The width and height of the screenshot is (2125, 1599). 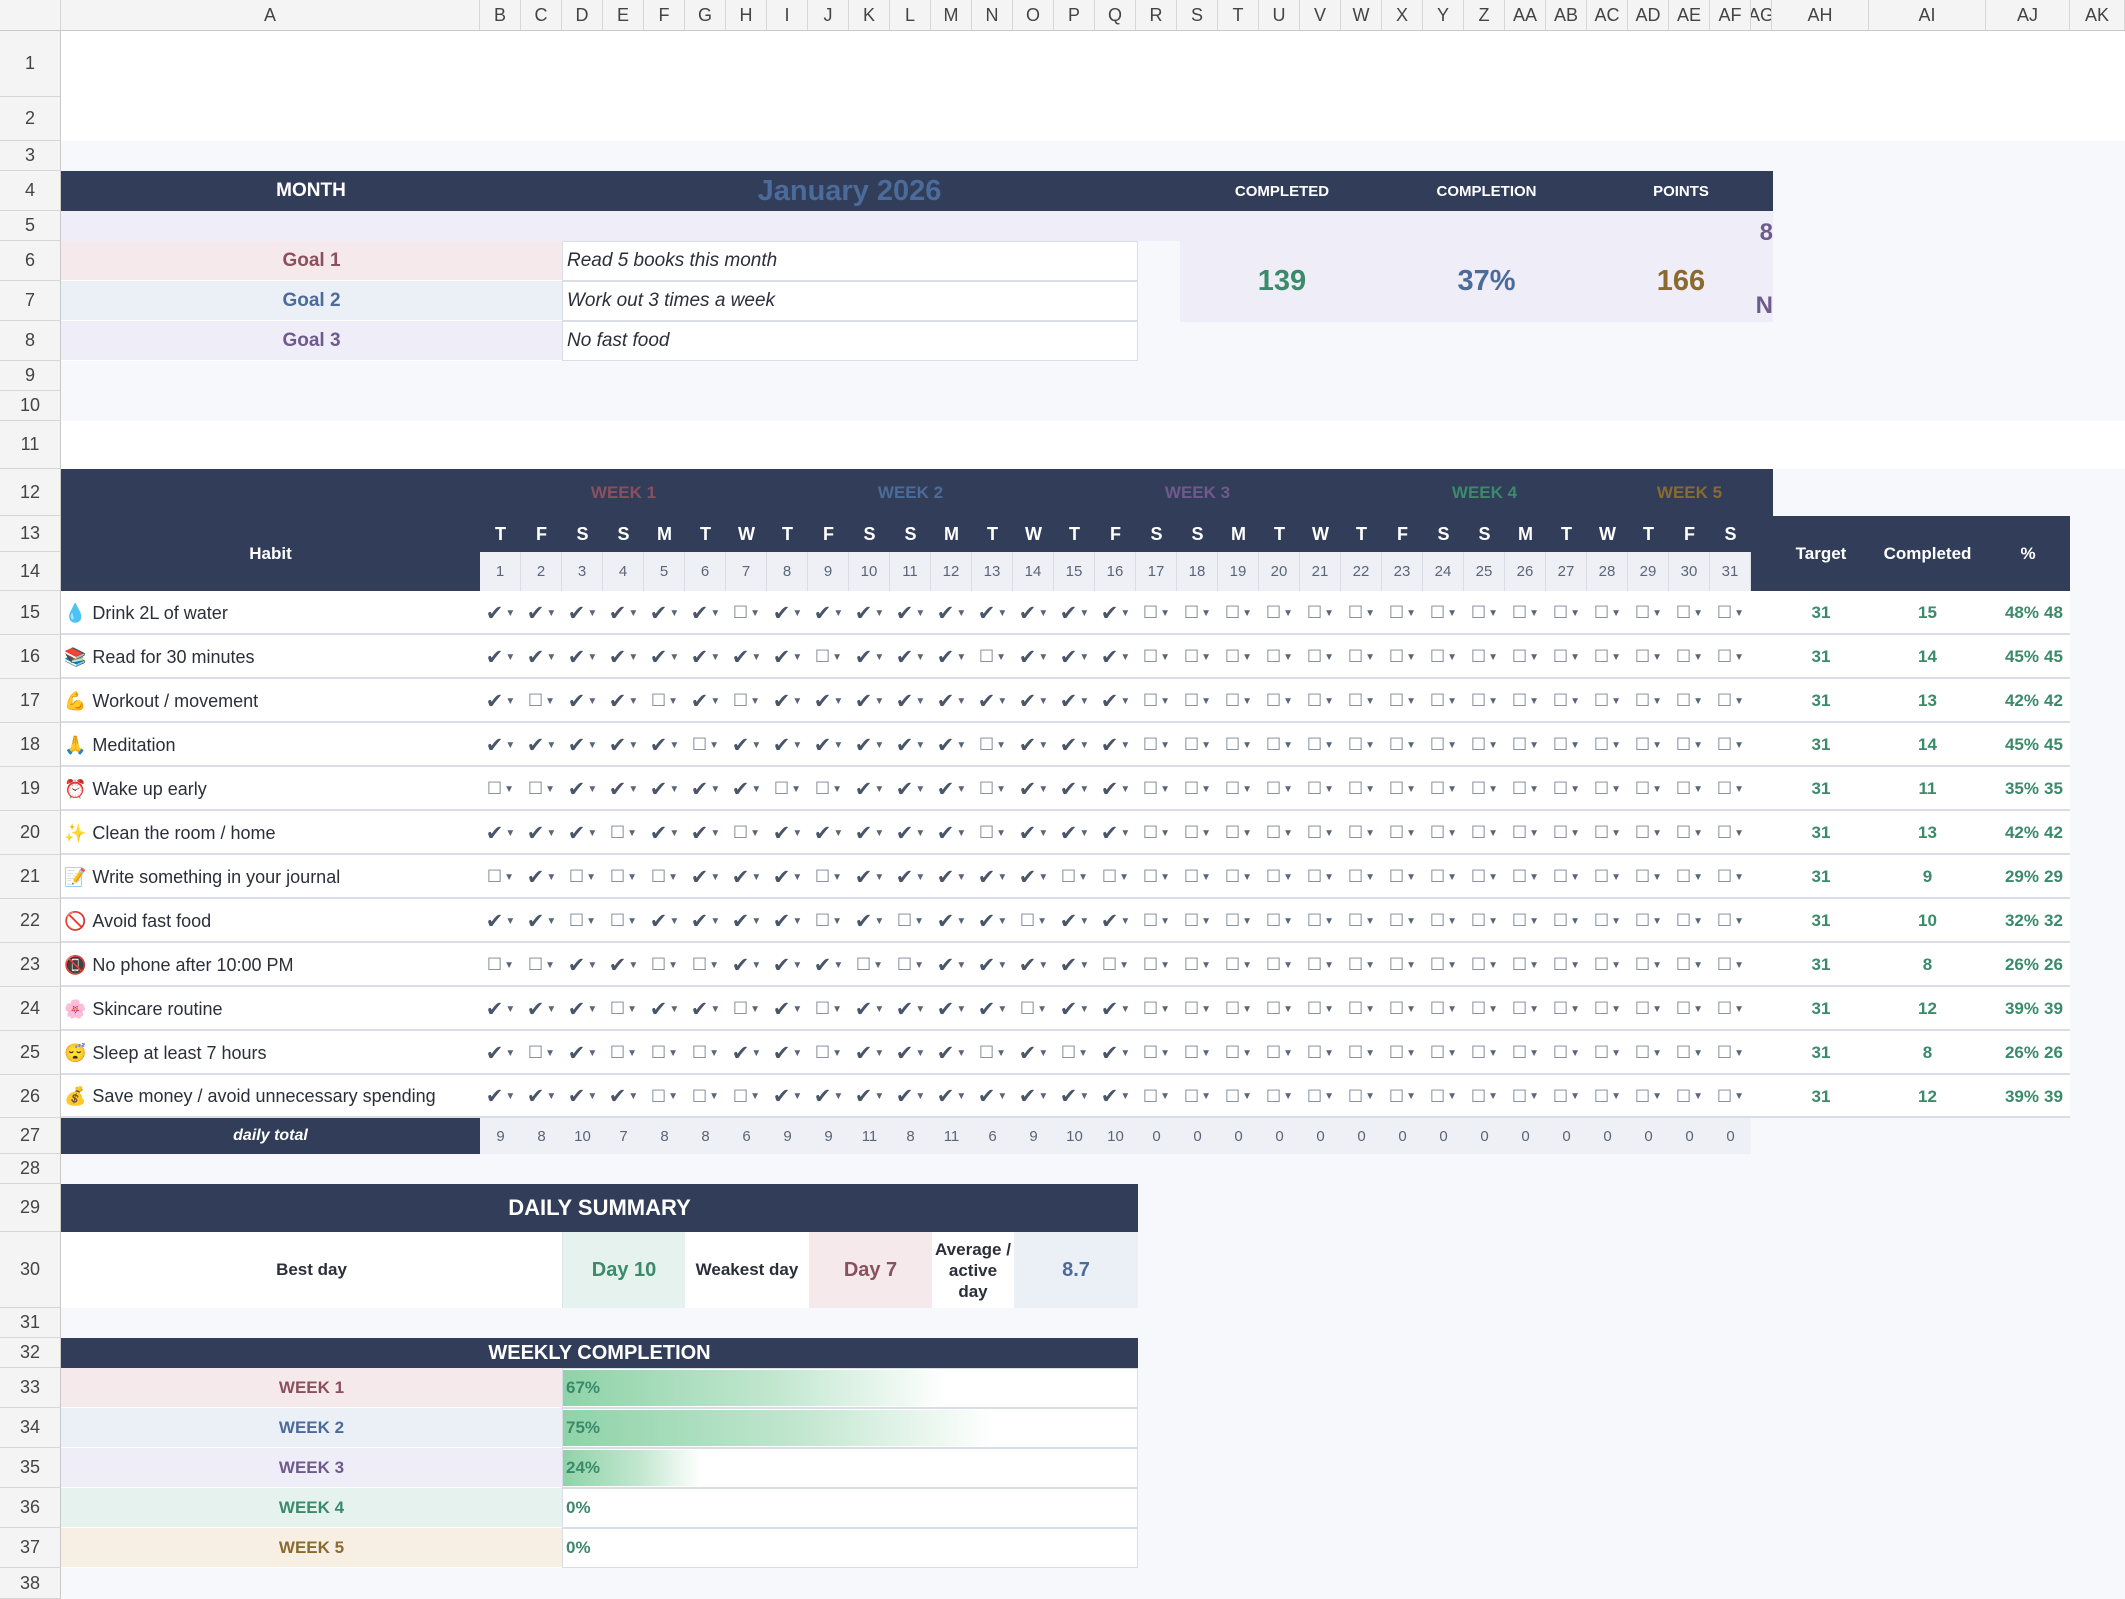 What do you see at coordinates (1402, 15) in the screenshot?
I see `column-header: X` at bounding box center [1402, 15].